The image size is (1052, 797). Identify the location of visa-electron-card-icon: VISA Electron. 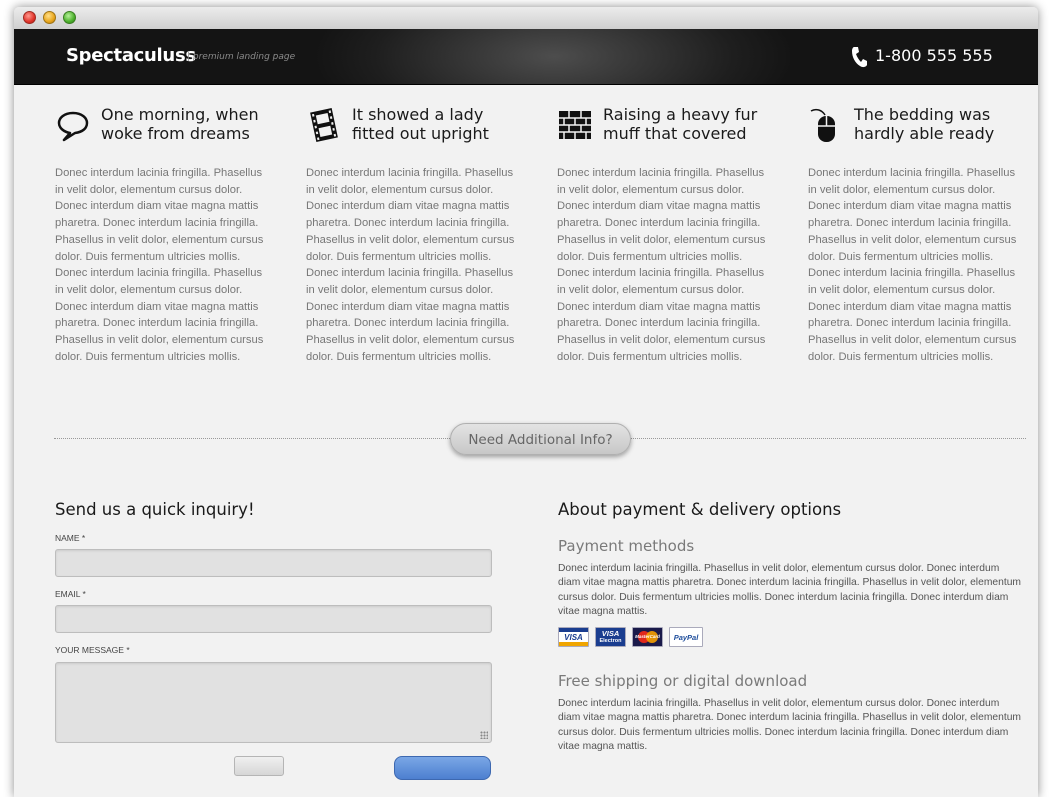
(610, 637).